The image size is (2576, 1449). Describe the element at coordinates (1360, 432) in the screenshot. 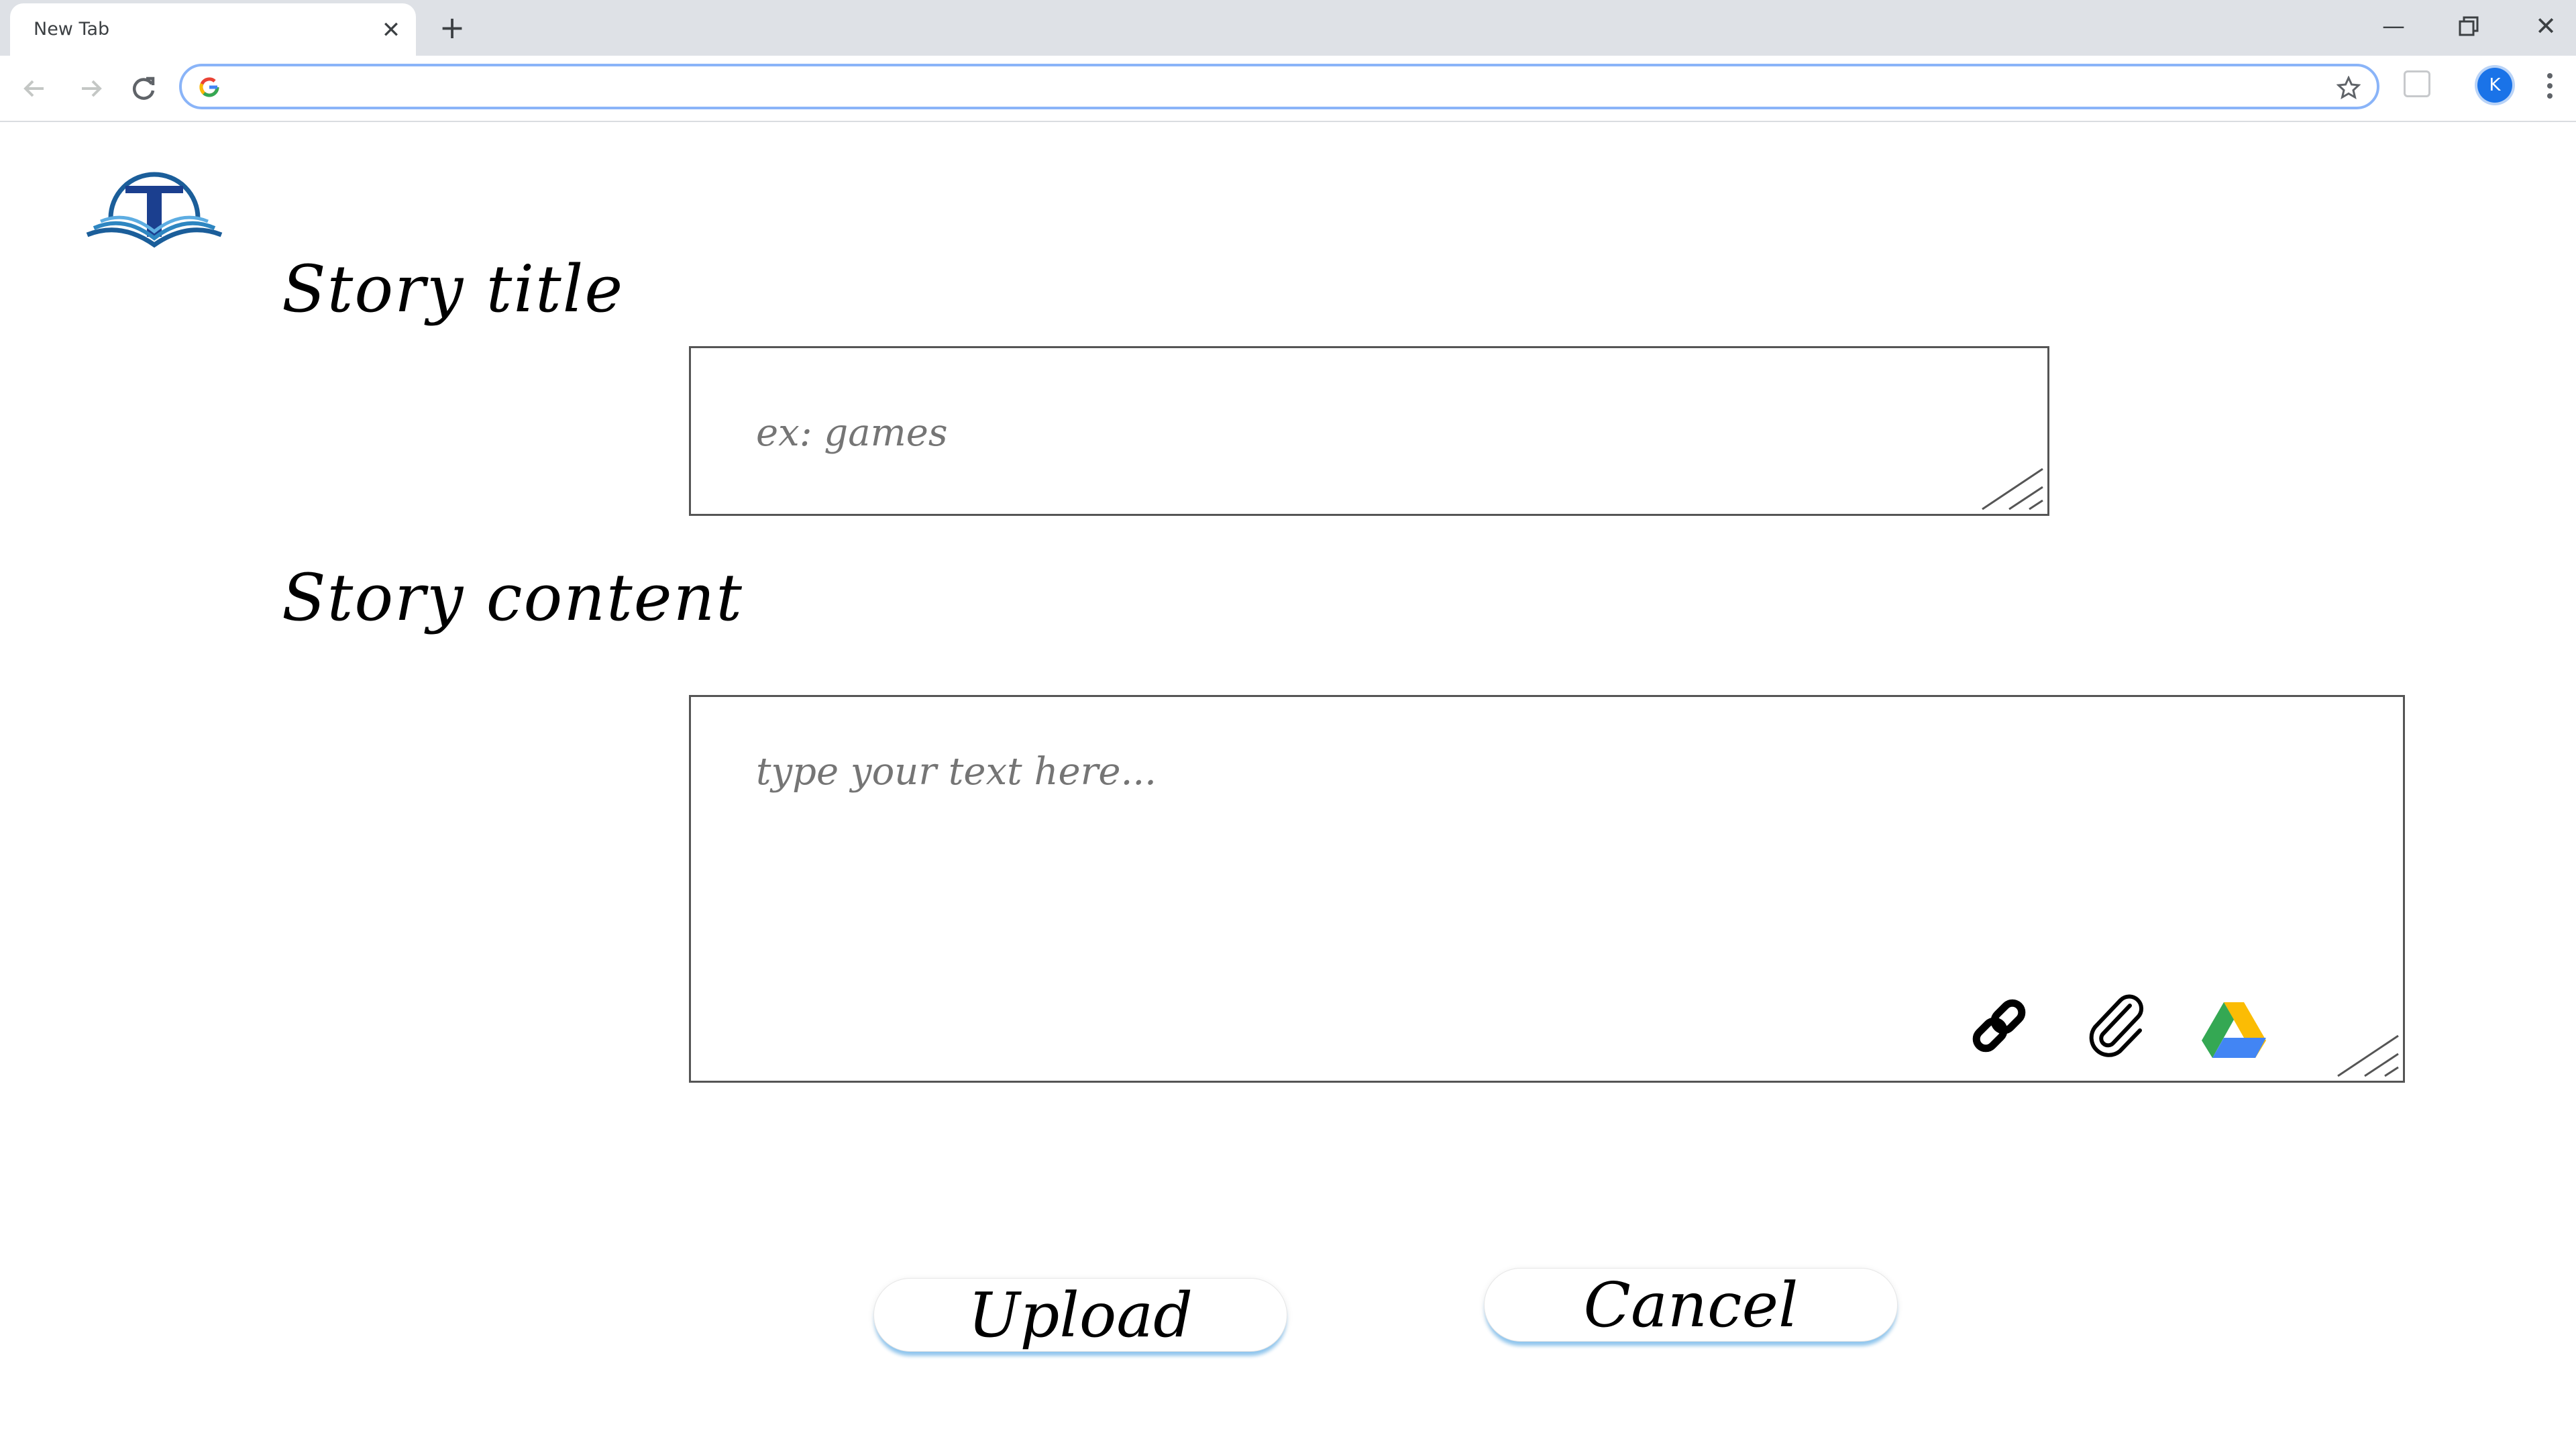

I see `story-title-input` at that location.